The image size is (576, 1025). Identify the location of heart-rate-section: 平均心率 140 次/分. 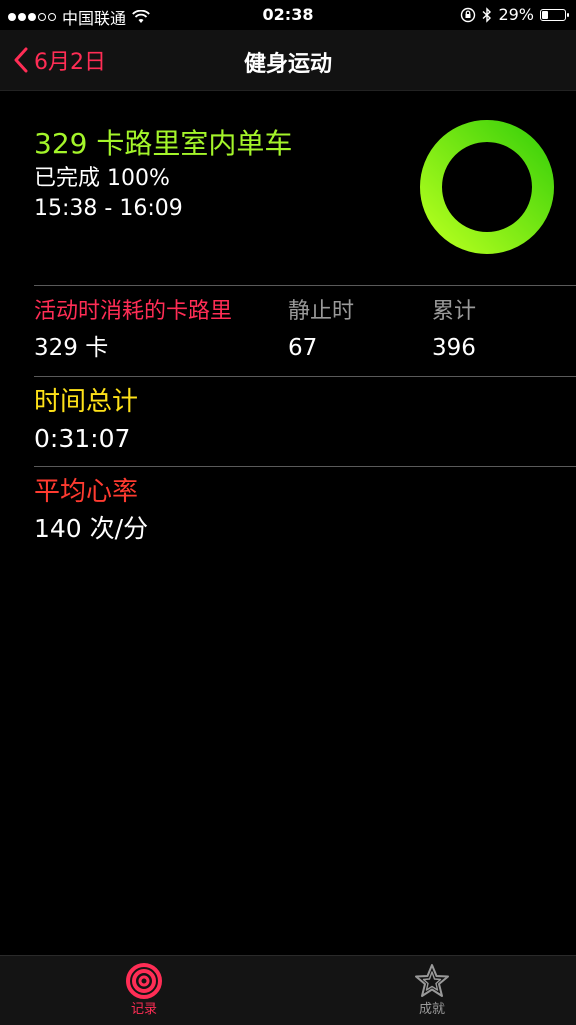
(284, 511).